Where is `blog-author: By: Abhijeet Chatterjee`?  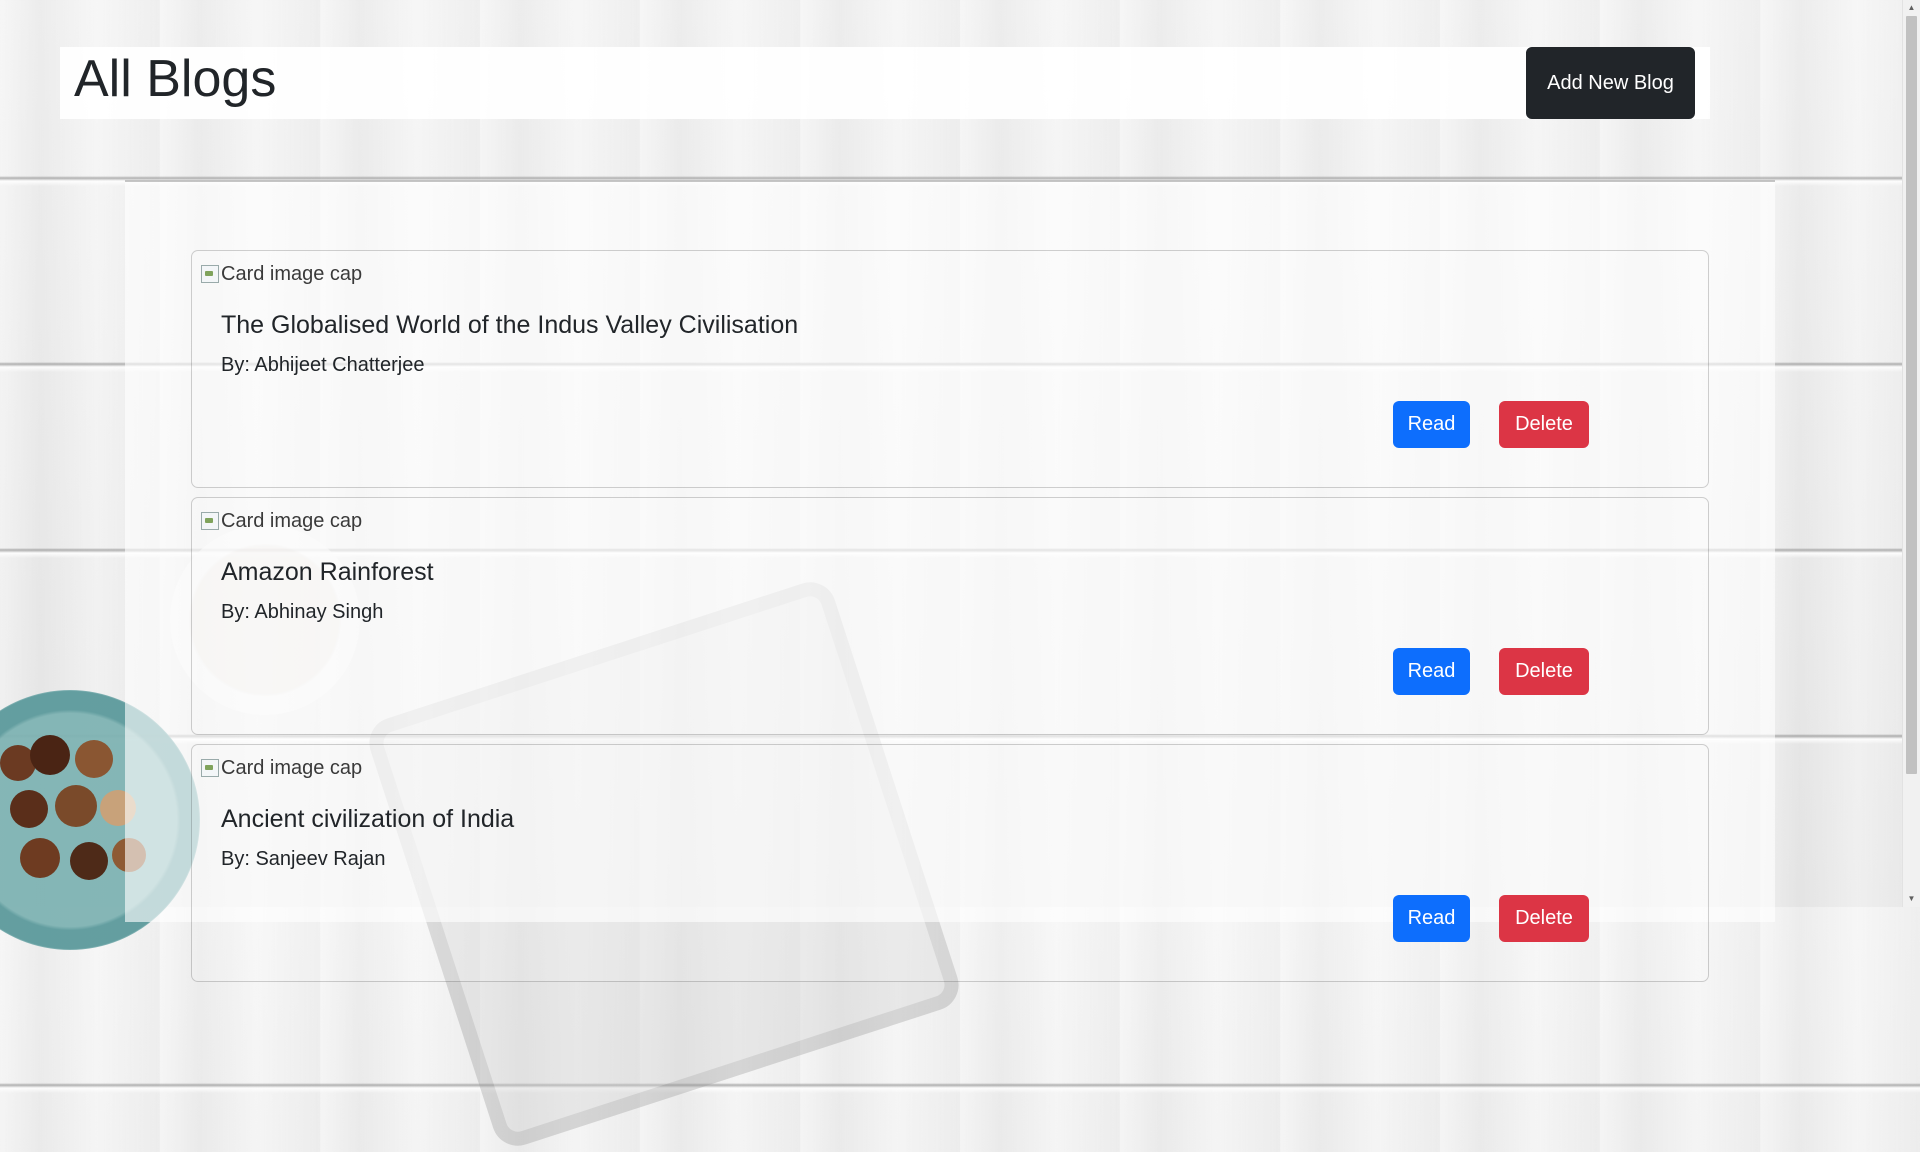 blog-author: By: Abhijeet Chatterjee is located at coordinates (323, 365).